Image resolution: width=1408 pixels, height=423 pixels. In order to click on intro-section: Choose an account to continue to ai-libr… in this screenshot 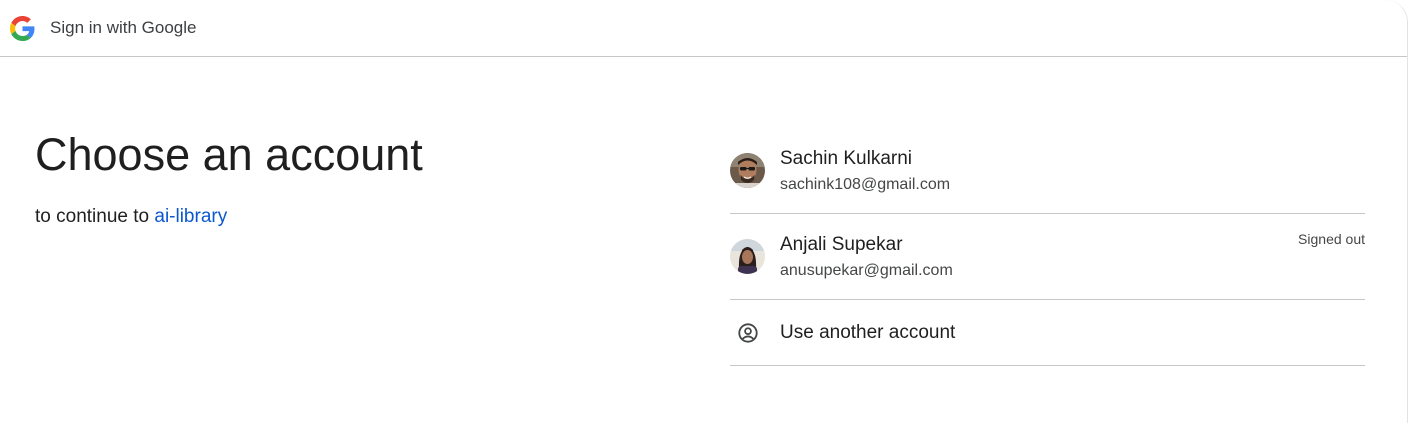, I will do `click(229, 177)`.